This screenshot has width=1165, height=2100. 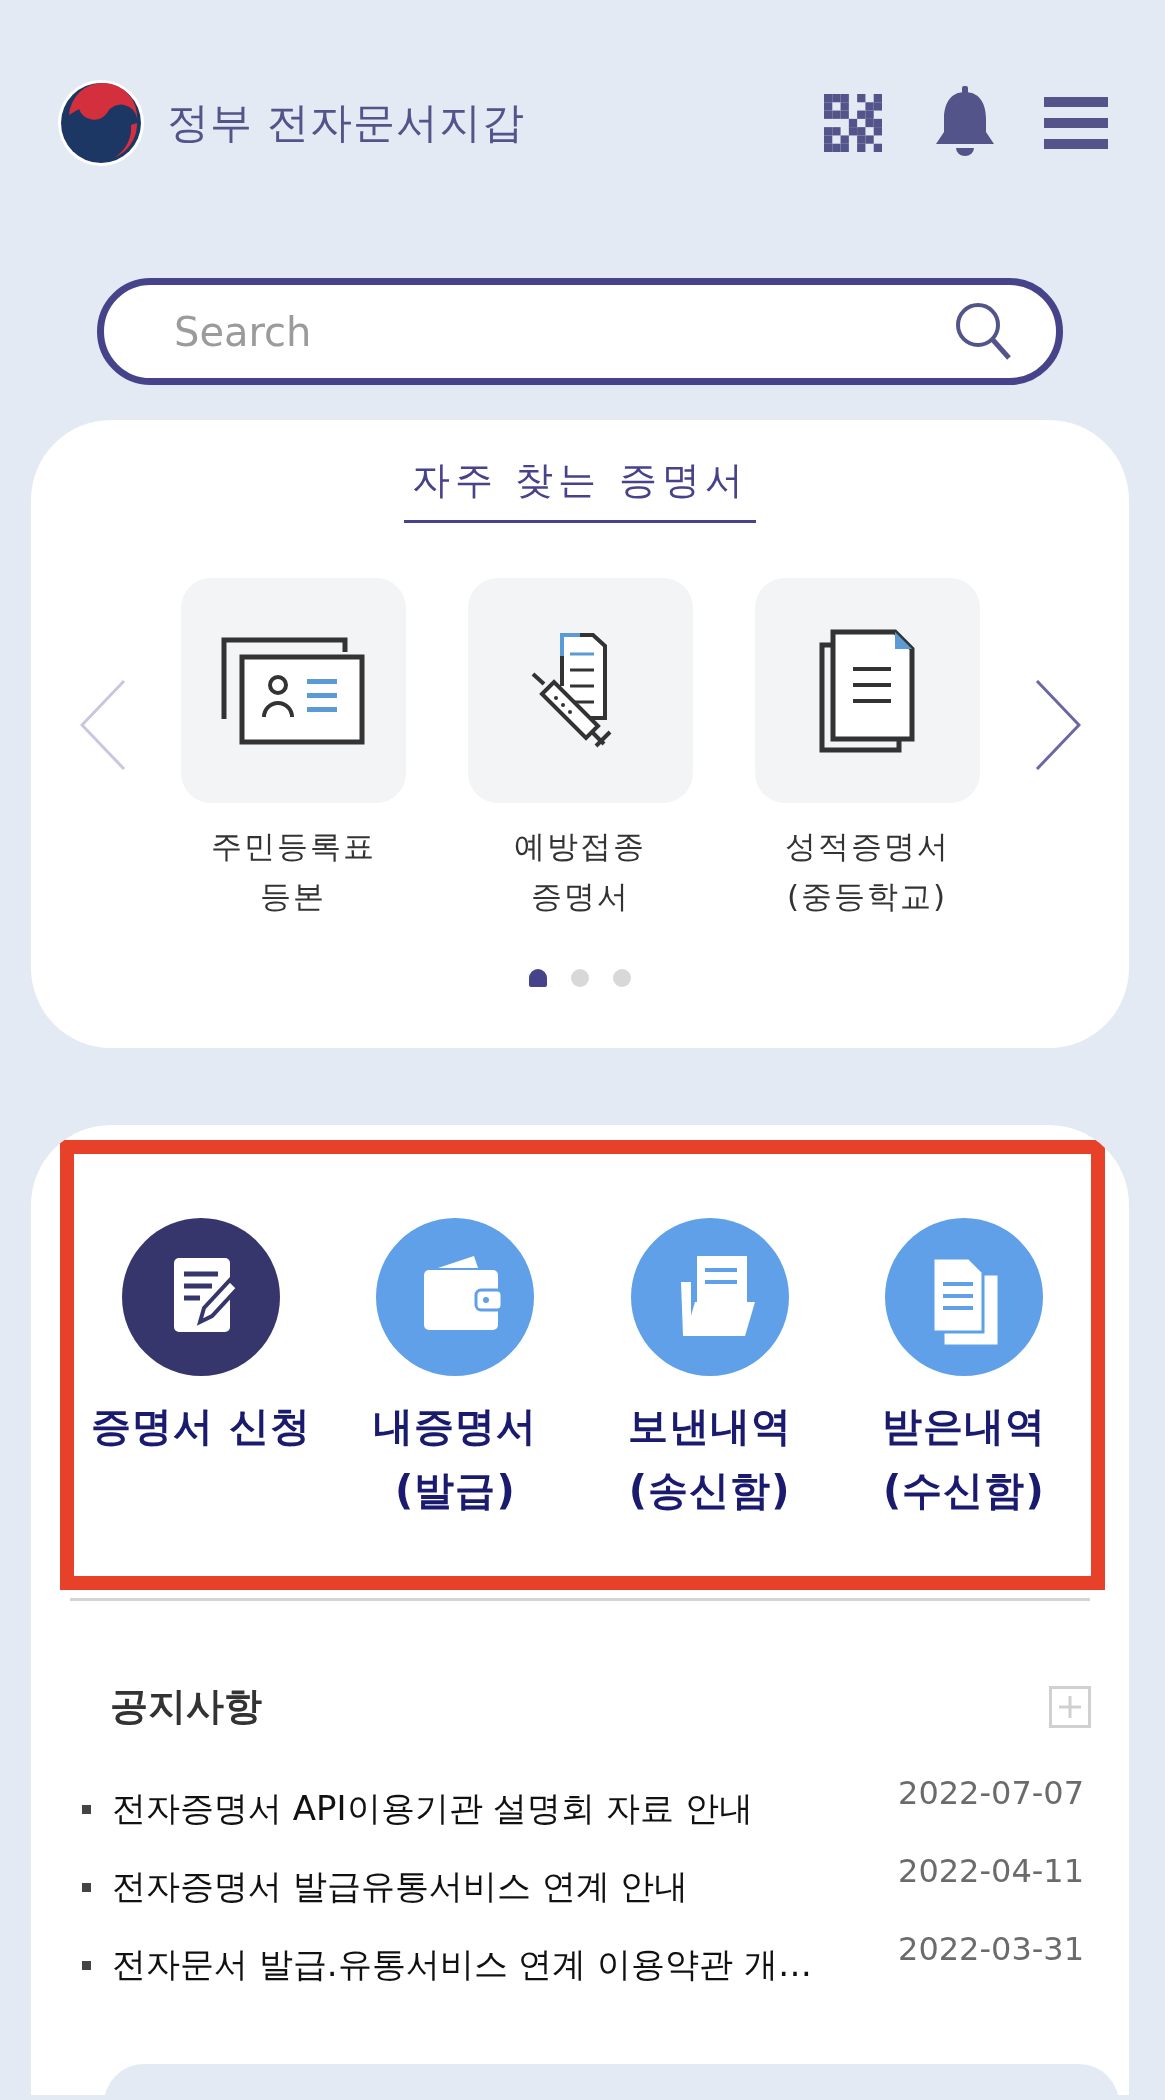 What do you see at coordinates (991, 1871) in the screenshot?
I see `notice-date: 2022-04-11` at bounding box center [991, 1871].